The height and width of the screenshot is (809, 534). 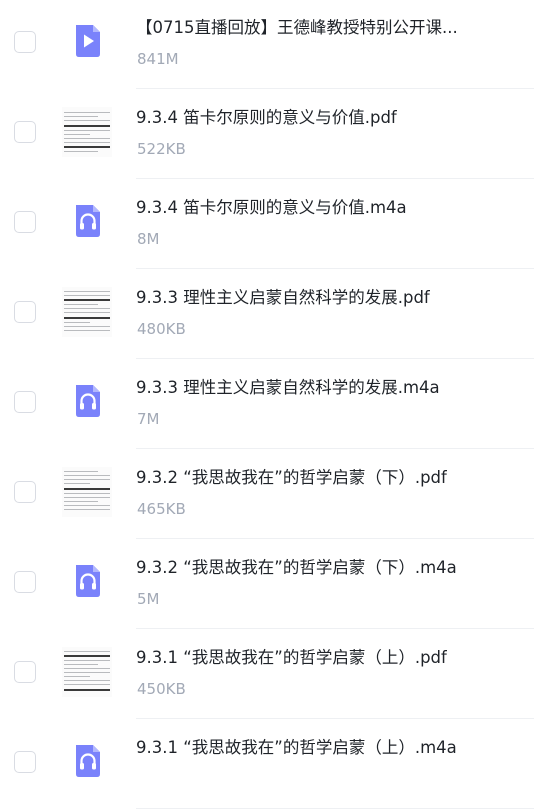 I want to click on file-row: 9.3.2 “我思故我在”的哲学启蒙（下）.pdf 465KB, so click(x=267, y=494).